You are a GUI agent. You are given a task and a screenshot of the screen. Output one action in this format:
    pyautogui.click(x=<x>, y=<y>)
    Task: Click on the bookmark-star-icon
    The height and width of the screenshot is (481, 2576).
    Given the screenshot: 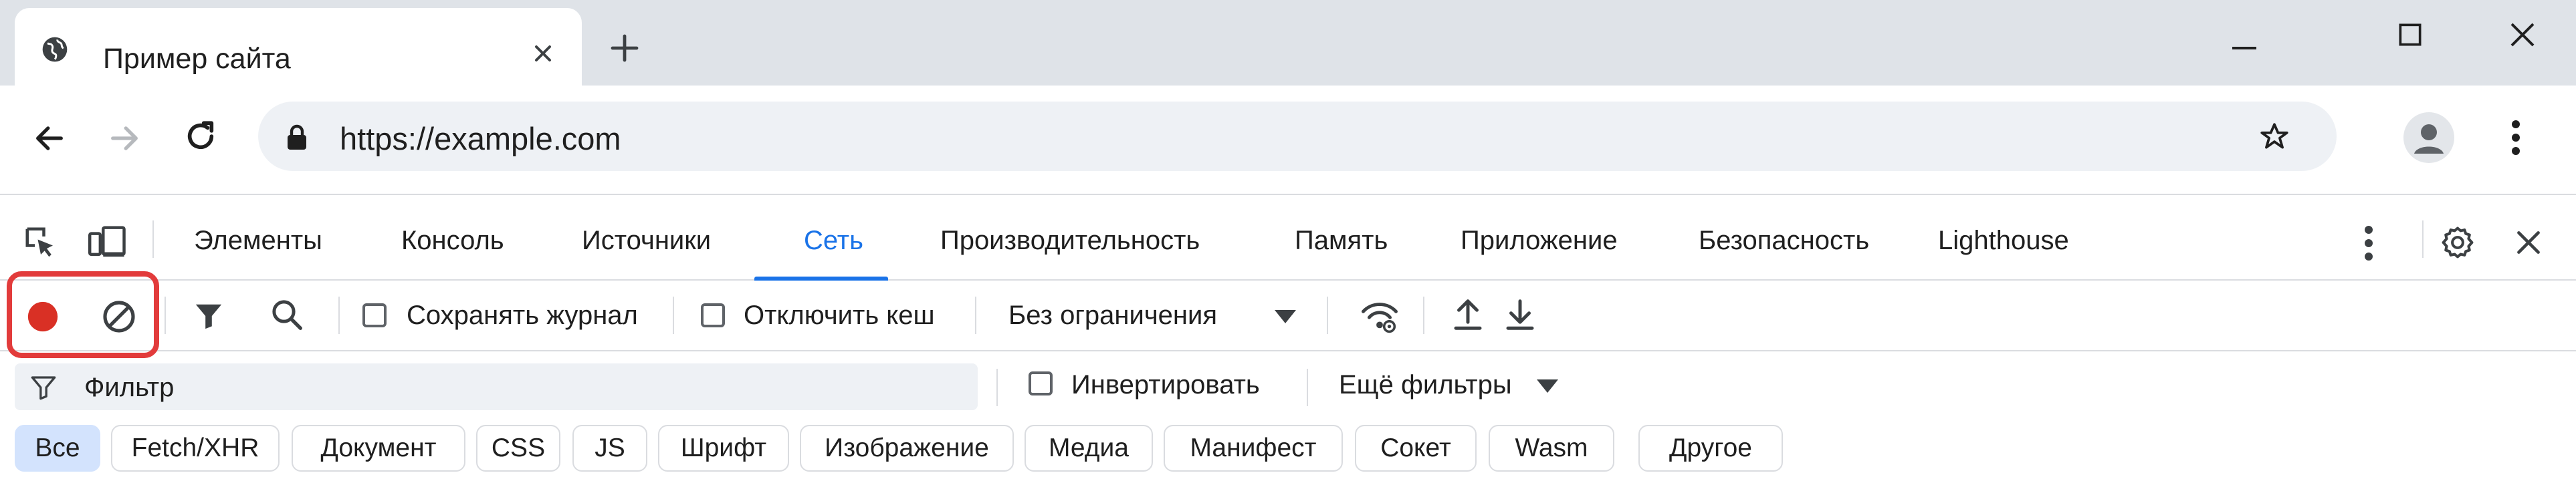 What is the action you would take?
    pyautogui.click(x=2274, y=137)
    